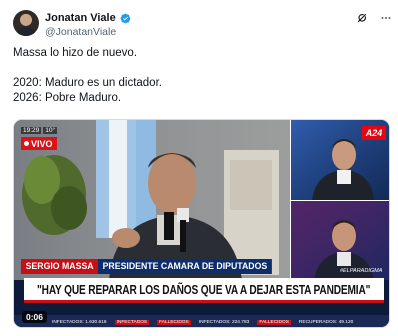  I want to click on author-name-row: Jonatan Viale, so click(88, 18).